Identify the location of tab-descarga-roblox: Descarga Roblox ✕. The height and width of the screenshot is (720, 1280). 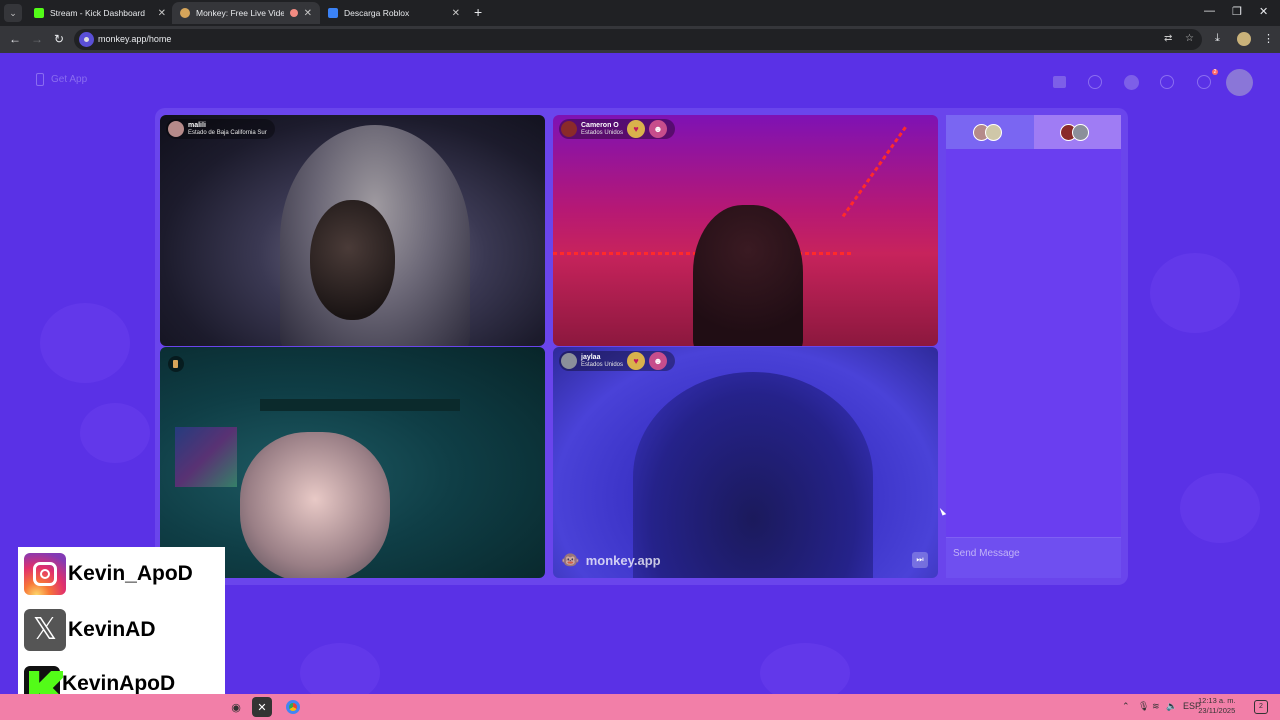
(394, 13).